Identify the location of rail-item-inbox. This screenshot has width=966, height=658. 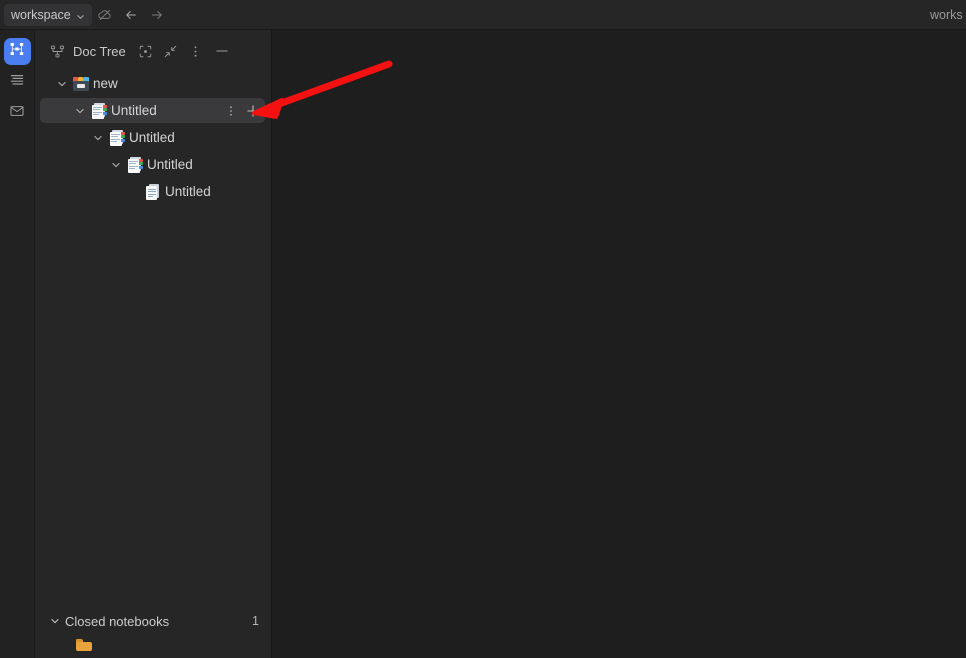
(17, 113).